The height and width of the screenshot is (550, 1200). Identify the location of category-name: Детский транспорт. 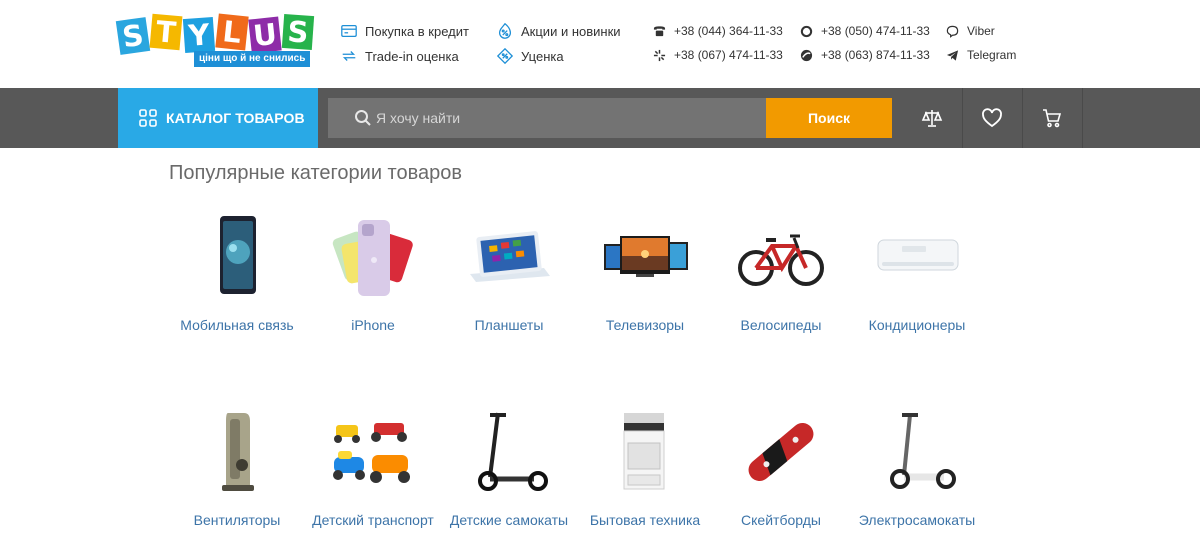
(373, 520).